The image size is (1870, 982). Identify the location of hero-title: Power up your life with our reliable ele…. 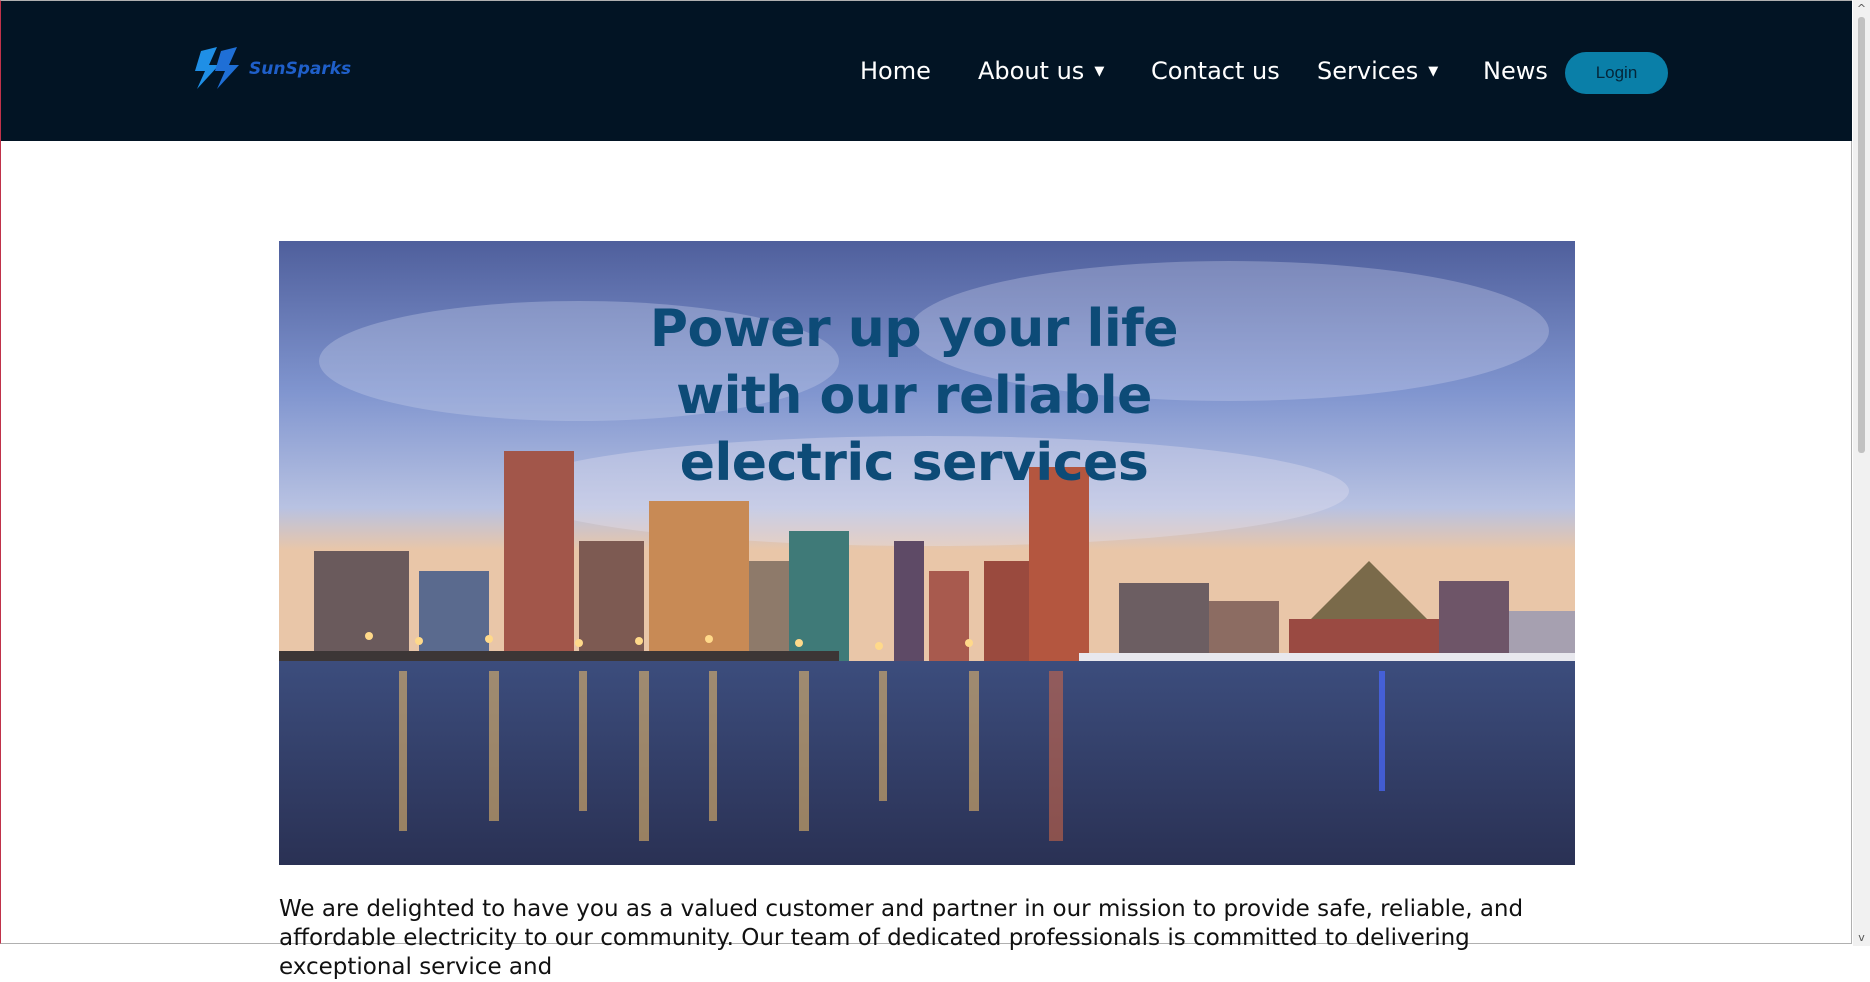
(914, 396).